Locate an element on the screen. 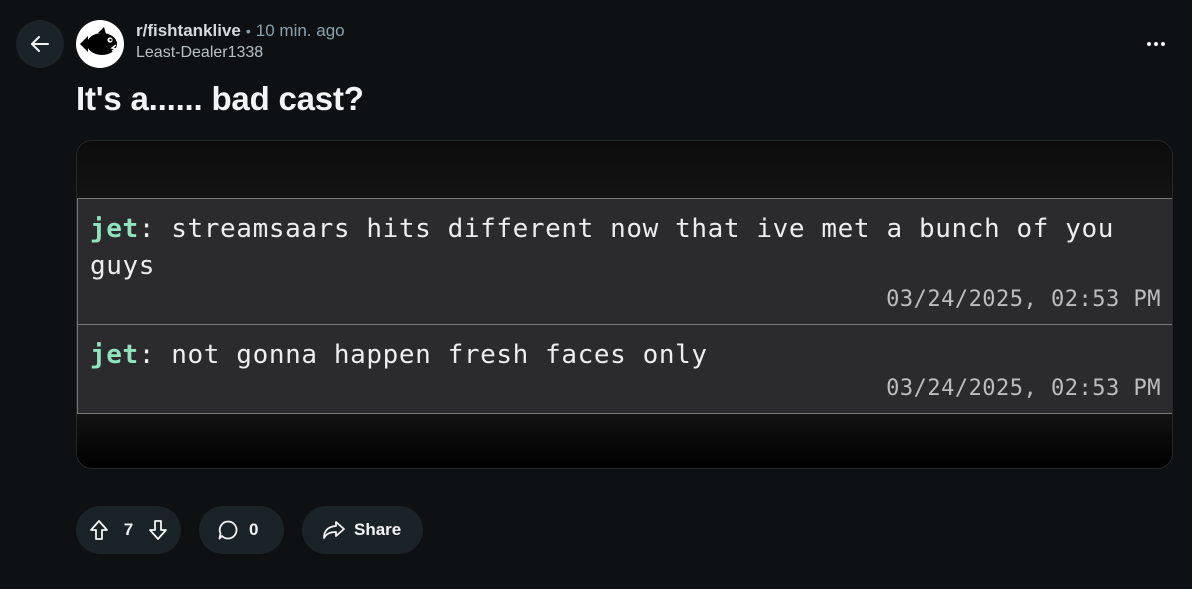 This screenshot has width=1192, height=589. comment-bubble-icon is located at coordinates (228, 530).